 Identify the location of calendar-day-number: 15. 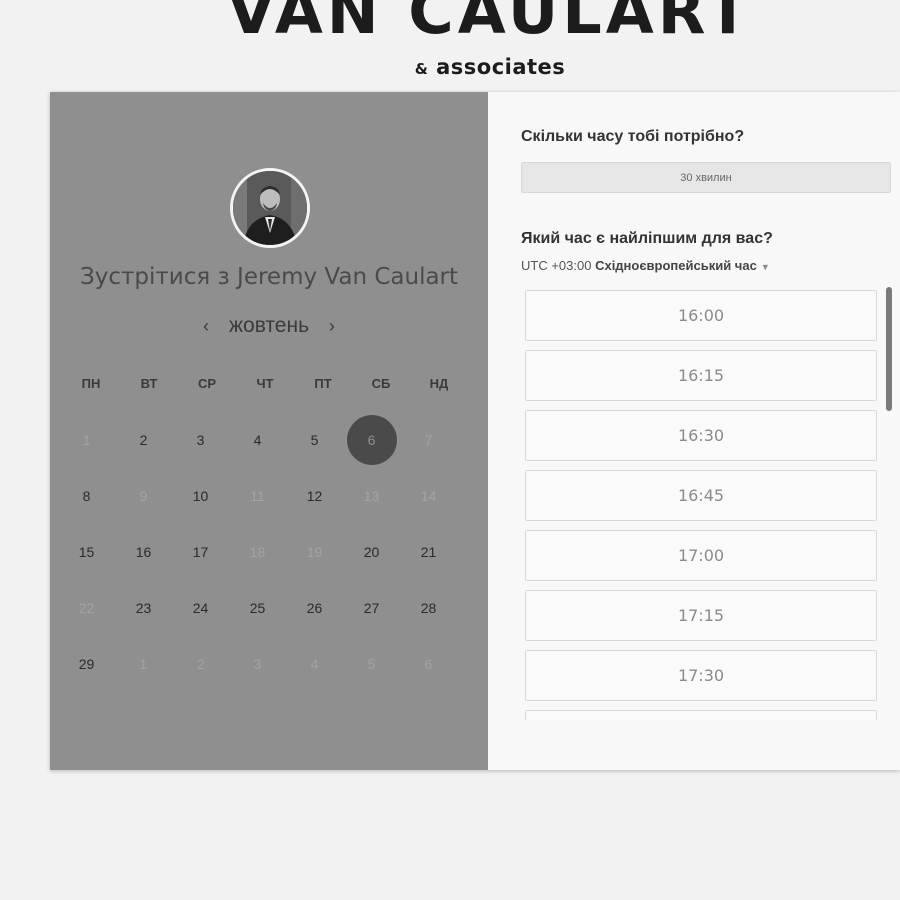
(86, 552).